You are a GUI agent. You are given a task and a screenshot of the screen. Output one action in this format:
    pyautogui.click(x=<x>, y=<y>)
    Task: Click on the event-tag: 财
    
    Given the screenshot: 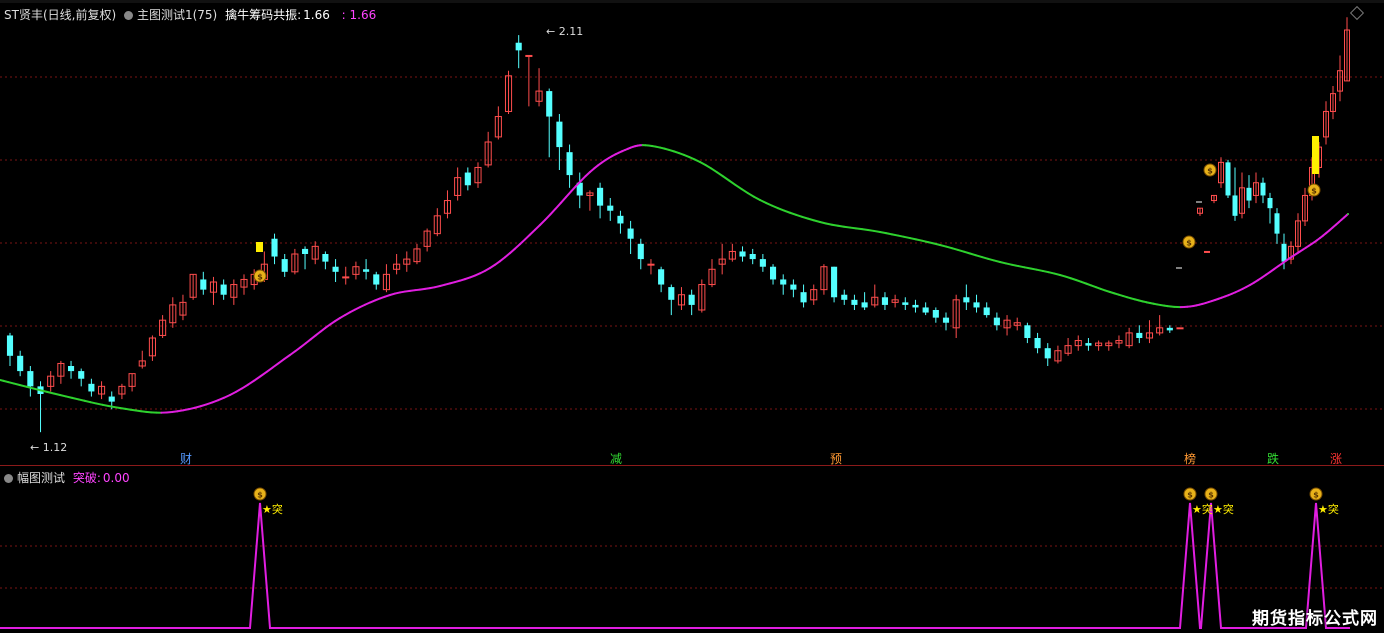 What is the action you would take?
    pyautogui.click(x=186, y=459)
    